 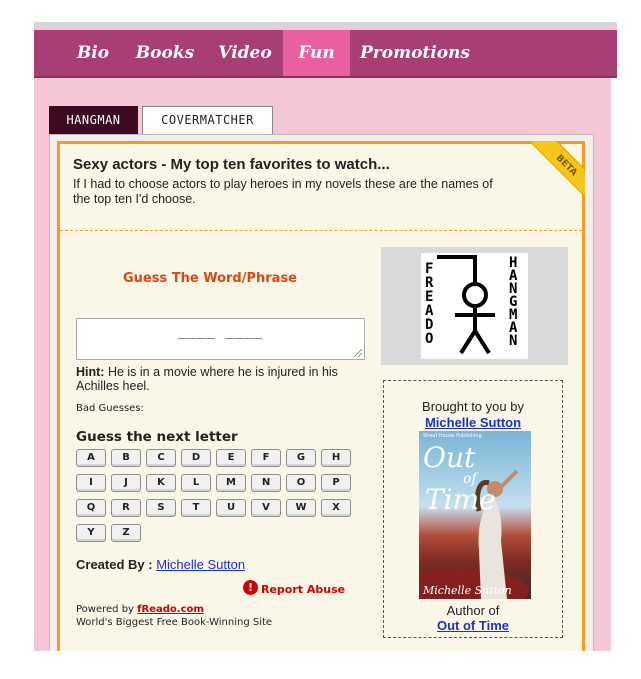 I want to click on letter-button-b: B, so click(x=126, y=458).